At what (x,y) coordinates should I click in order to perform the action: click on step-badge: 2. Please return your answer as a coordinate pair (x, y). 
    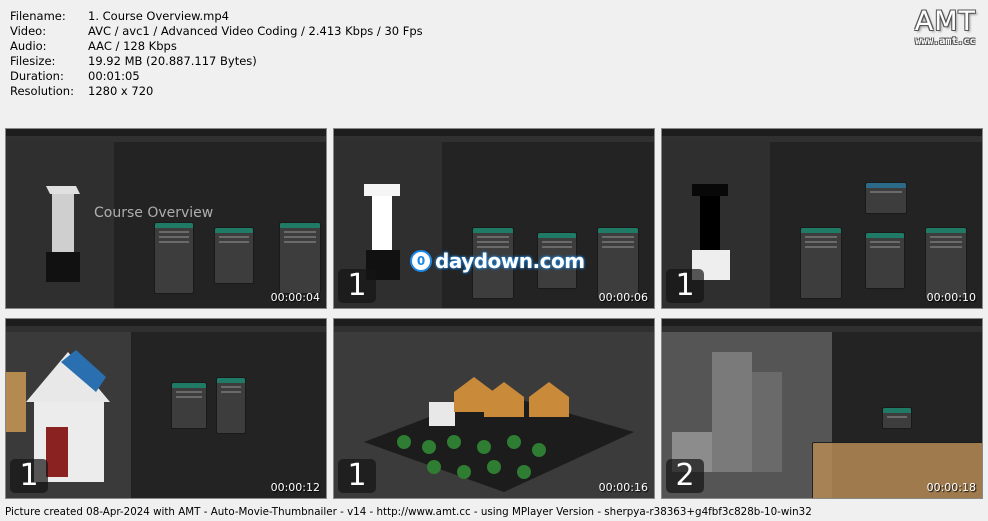
    Looking at the image, I should click on (685, 476).